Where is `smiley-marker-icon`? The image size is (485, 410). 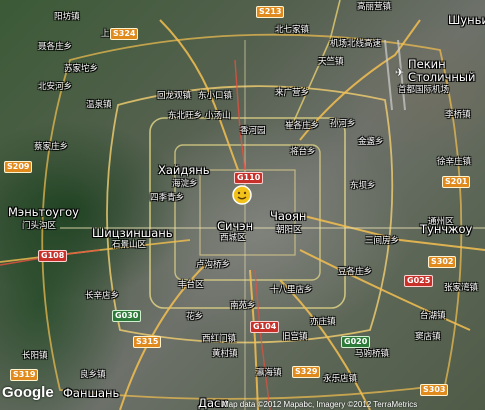
smiley-marker-icon is located at coordinates (242, 195).